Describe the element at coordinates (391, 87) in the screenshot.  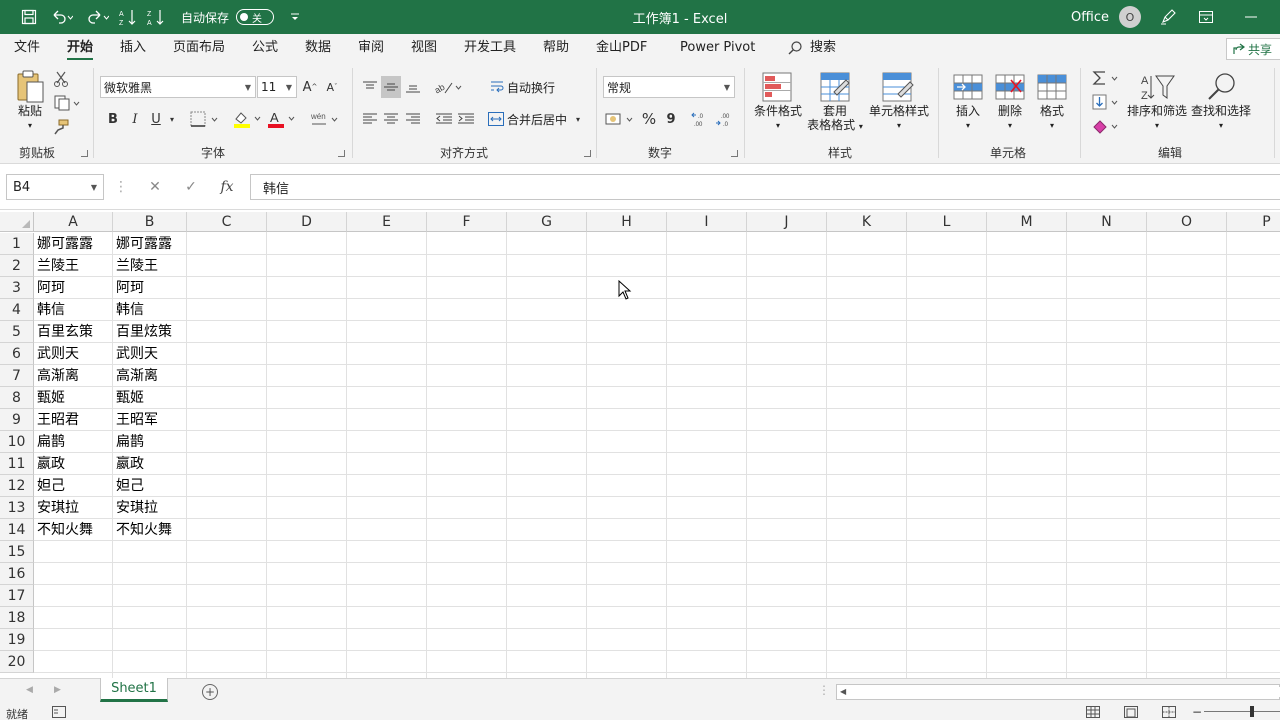
I see `align-middle-icon` at that location.